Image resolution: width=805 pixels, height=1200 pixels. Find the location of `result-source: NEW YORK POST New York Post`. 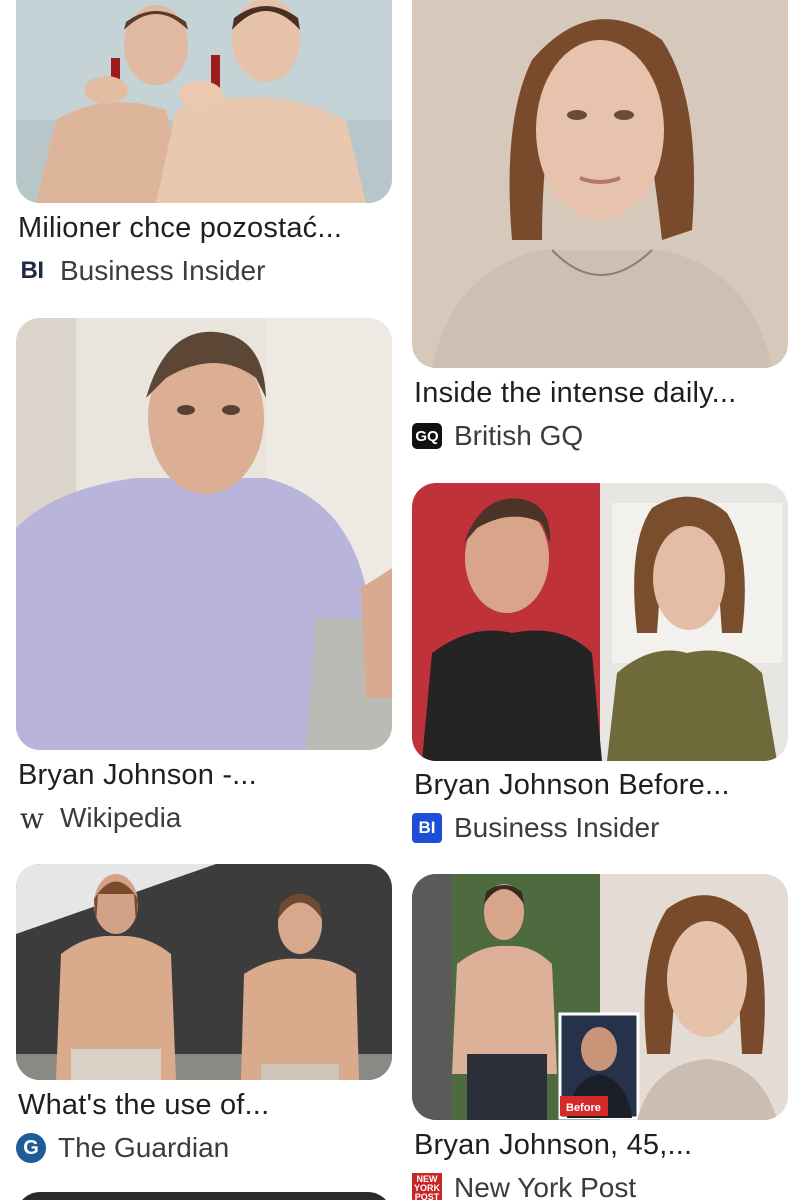

result-source: NEW YORK POST New York Post is located at coordinates (524, 1185).